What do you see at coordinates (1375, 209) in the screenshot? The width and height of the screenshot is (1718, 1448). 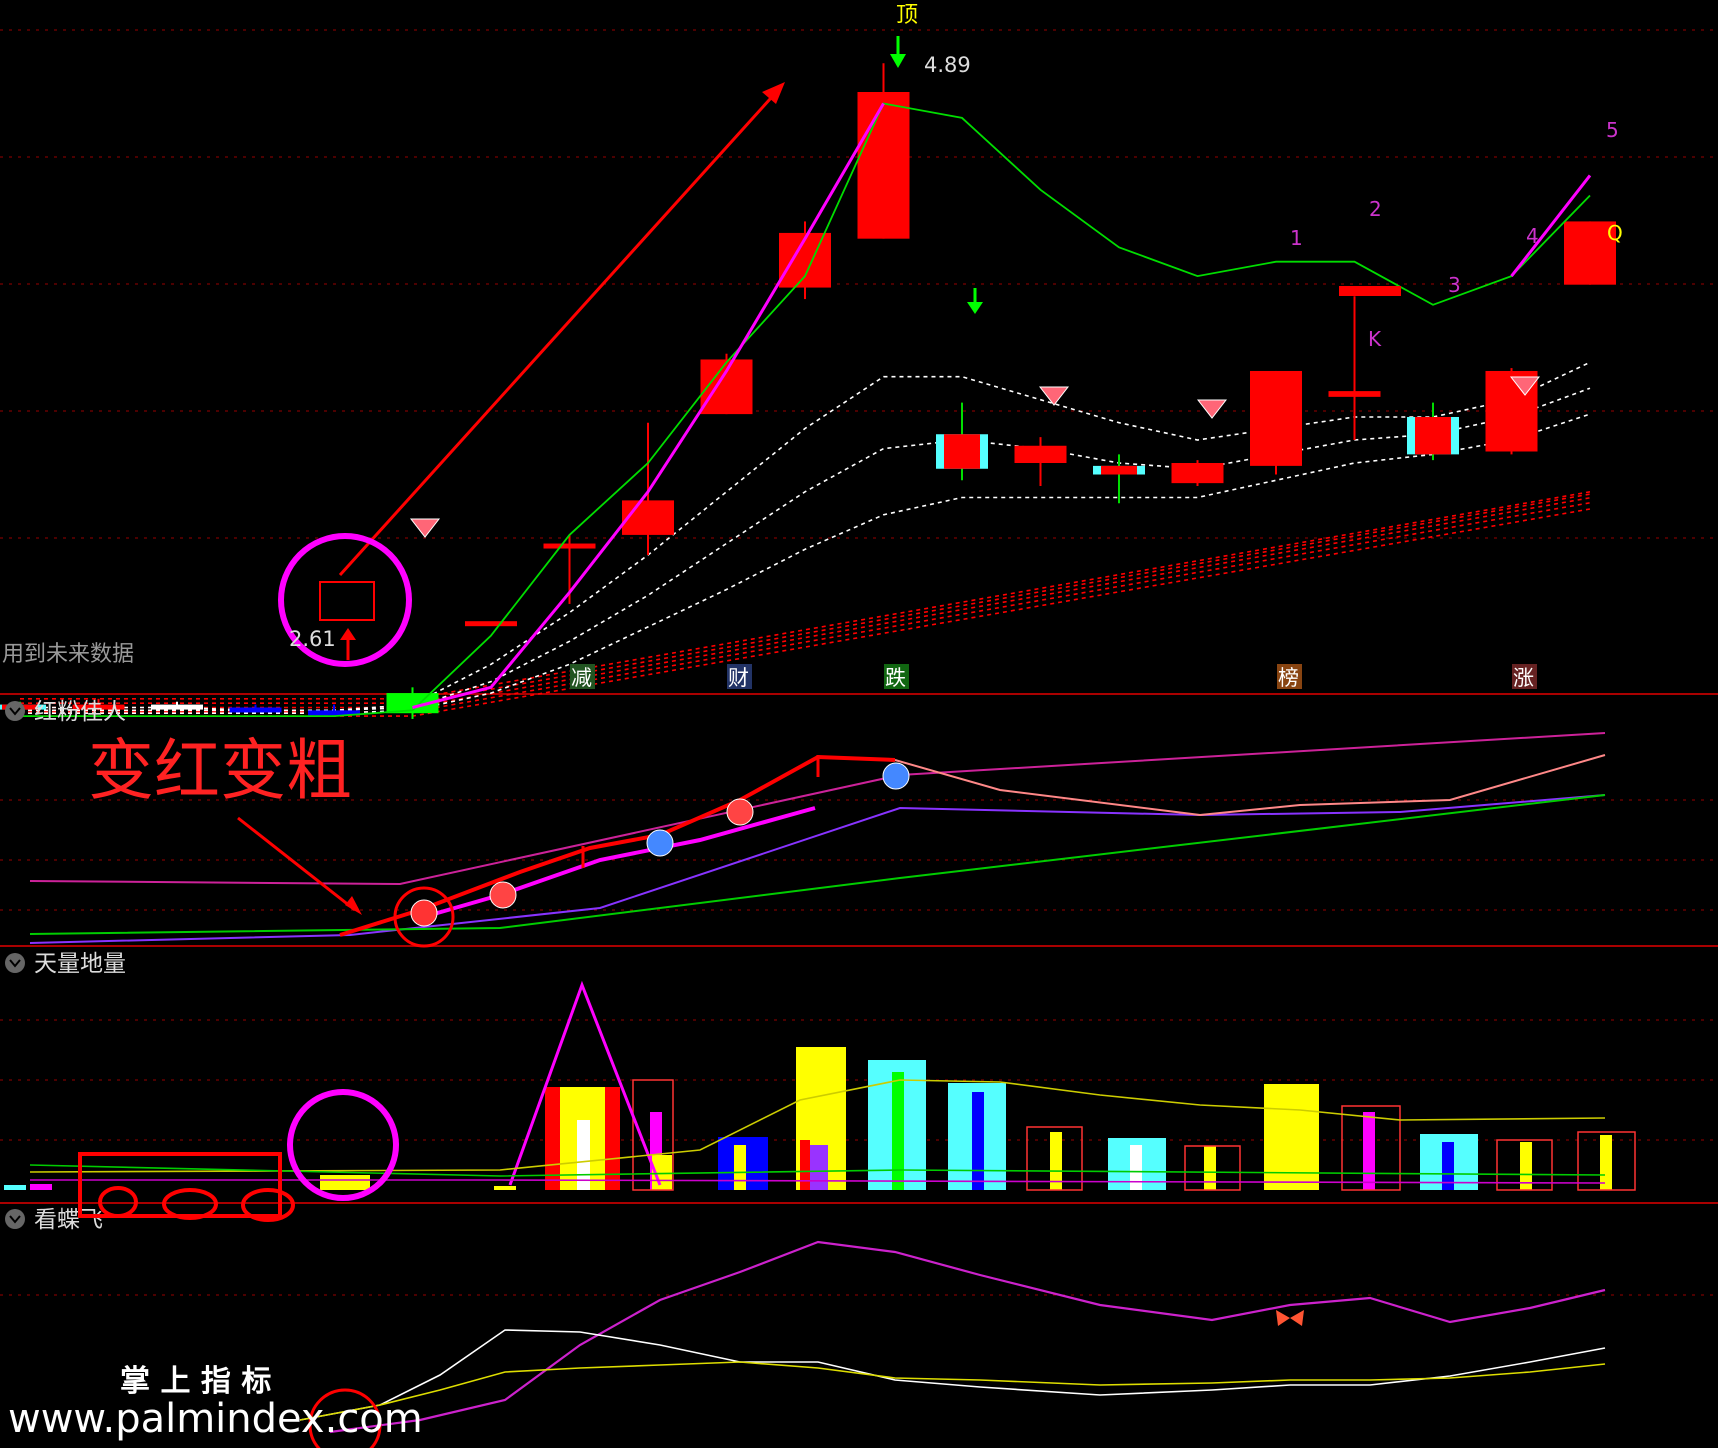 I see `wave-label-2: 2` at bounding box center [1375, 209].